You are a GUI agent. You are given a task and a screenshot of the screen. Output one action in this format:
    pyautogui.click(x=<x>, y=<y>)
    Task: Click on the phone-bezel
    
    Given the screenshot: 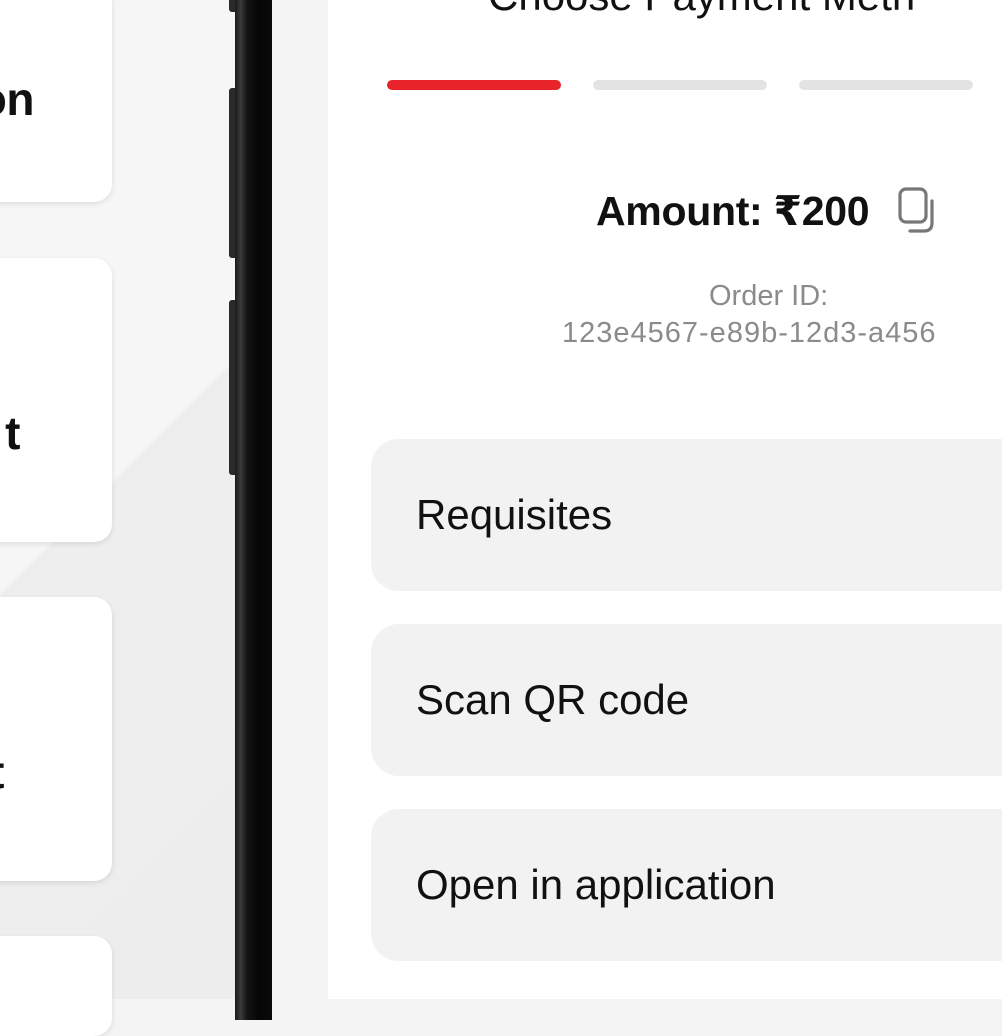 What is the action you would take?
    pyautogui.click(x=300, y=510)
    